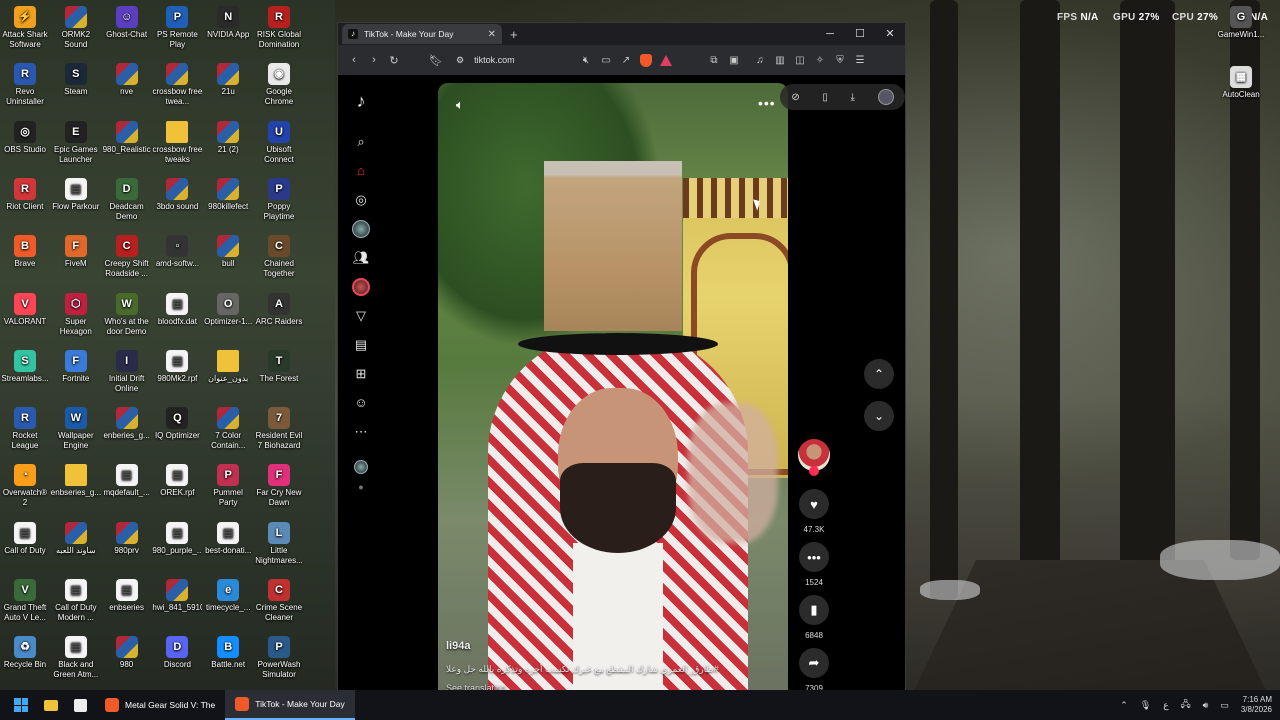 This screenshot has width=1280, height=720. What do you see at coordinates (879, 374) in the screenshot?
I see `previous-video-button: ⌃` at bounding box center [879, 374].